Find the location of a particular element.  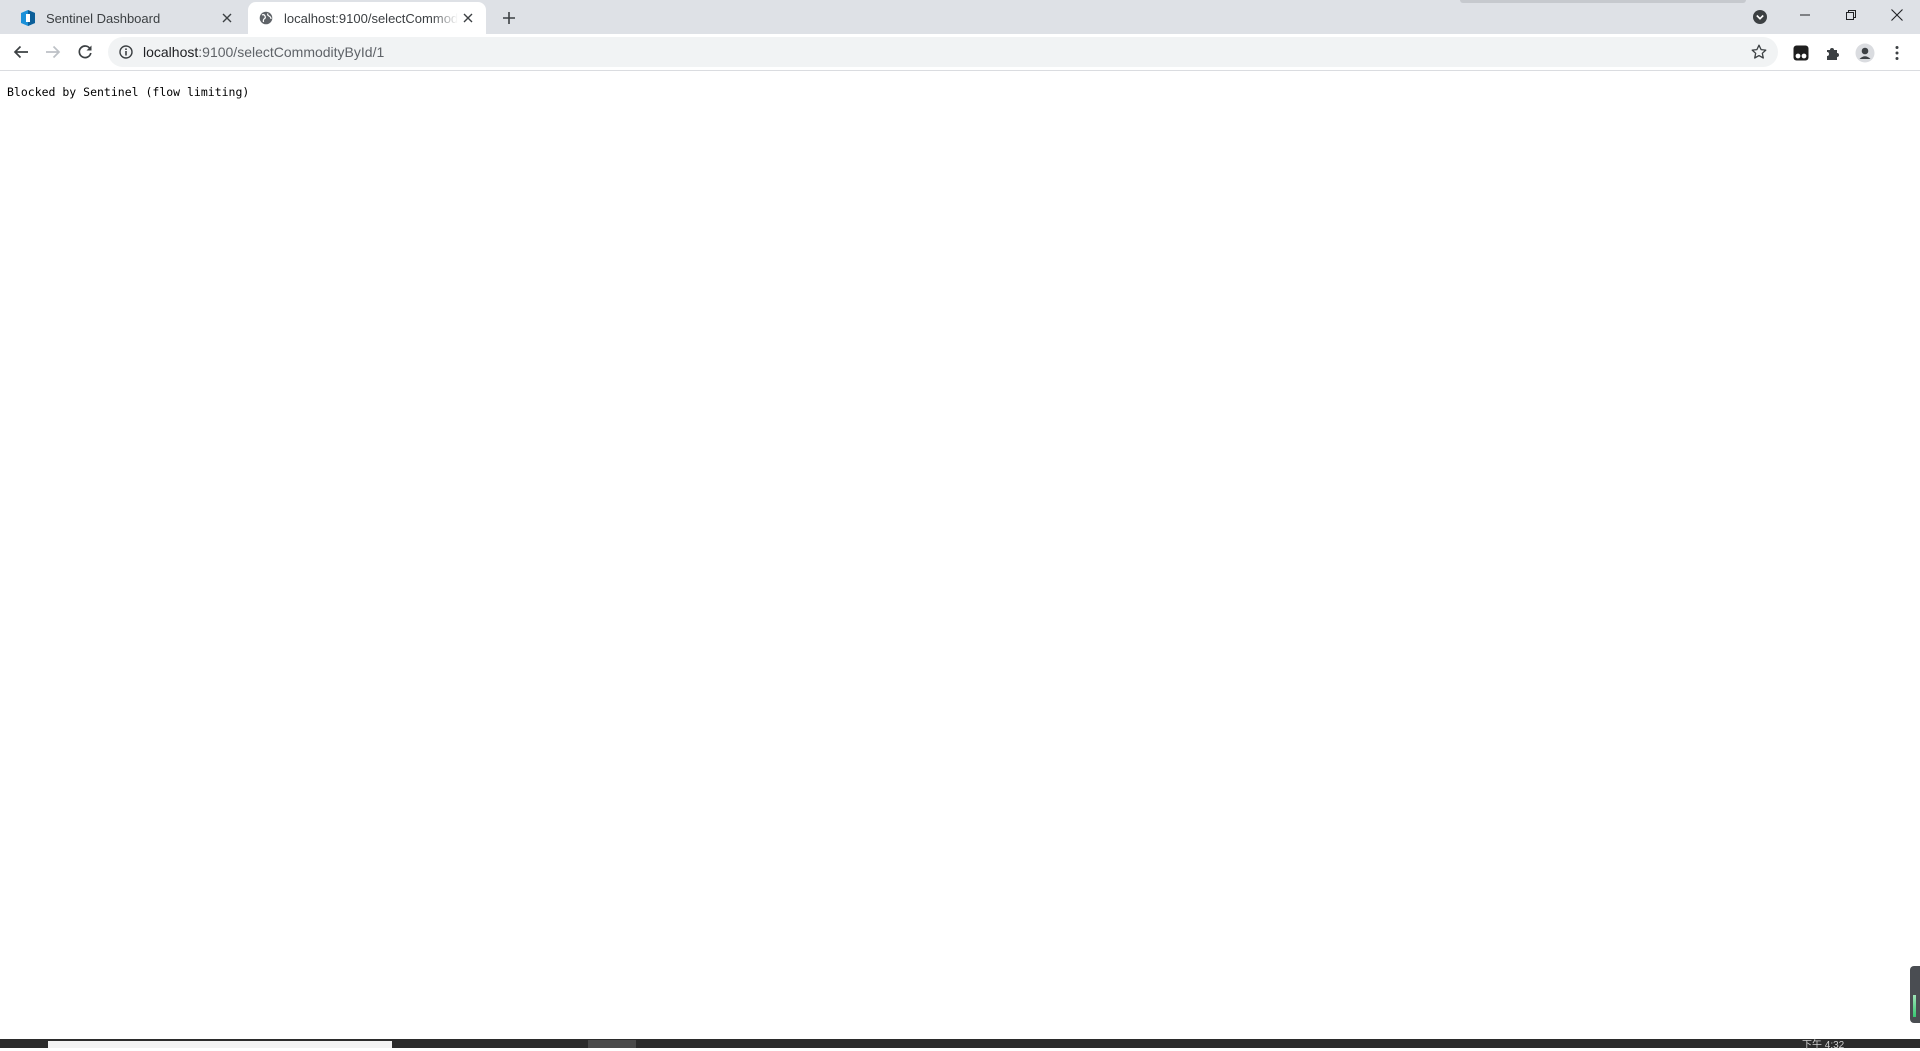

address-bar: localhost:9100/selectCommodityById/1 is located at coordinates (943, 52).